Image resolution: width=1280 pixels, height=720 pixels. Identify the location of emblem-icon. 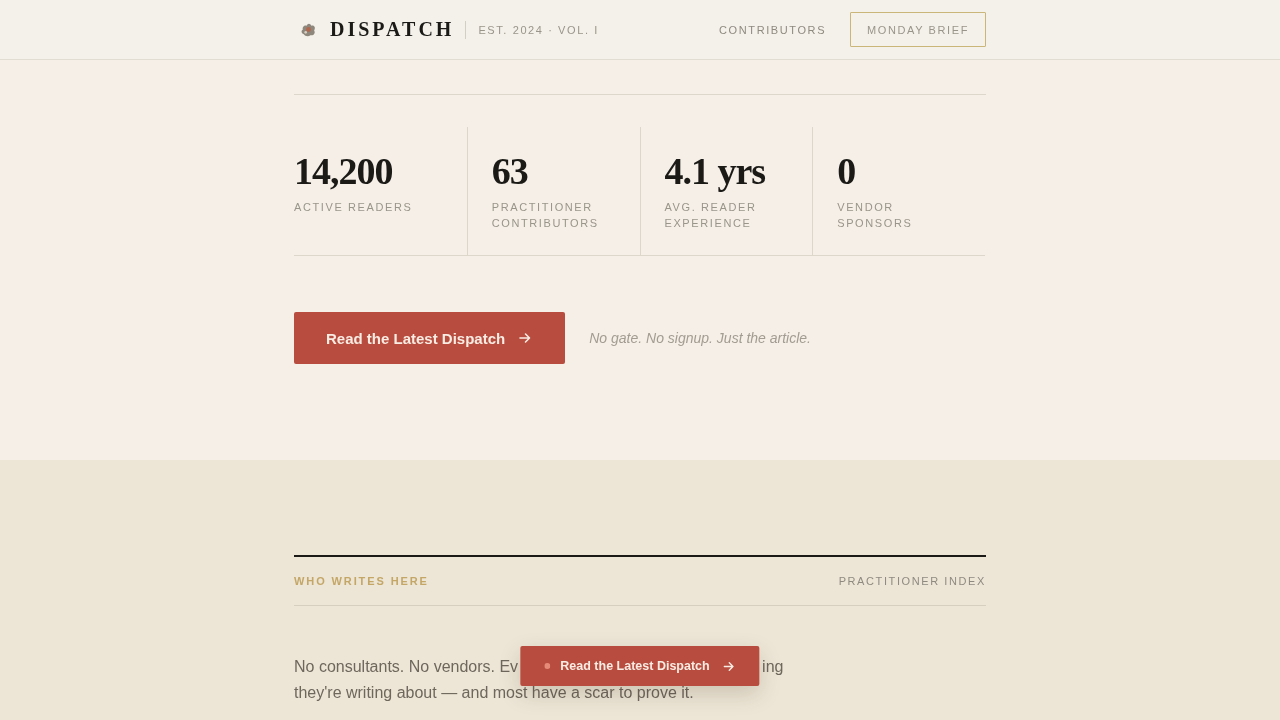
(308, 29).